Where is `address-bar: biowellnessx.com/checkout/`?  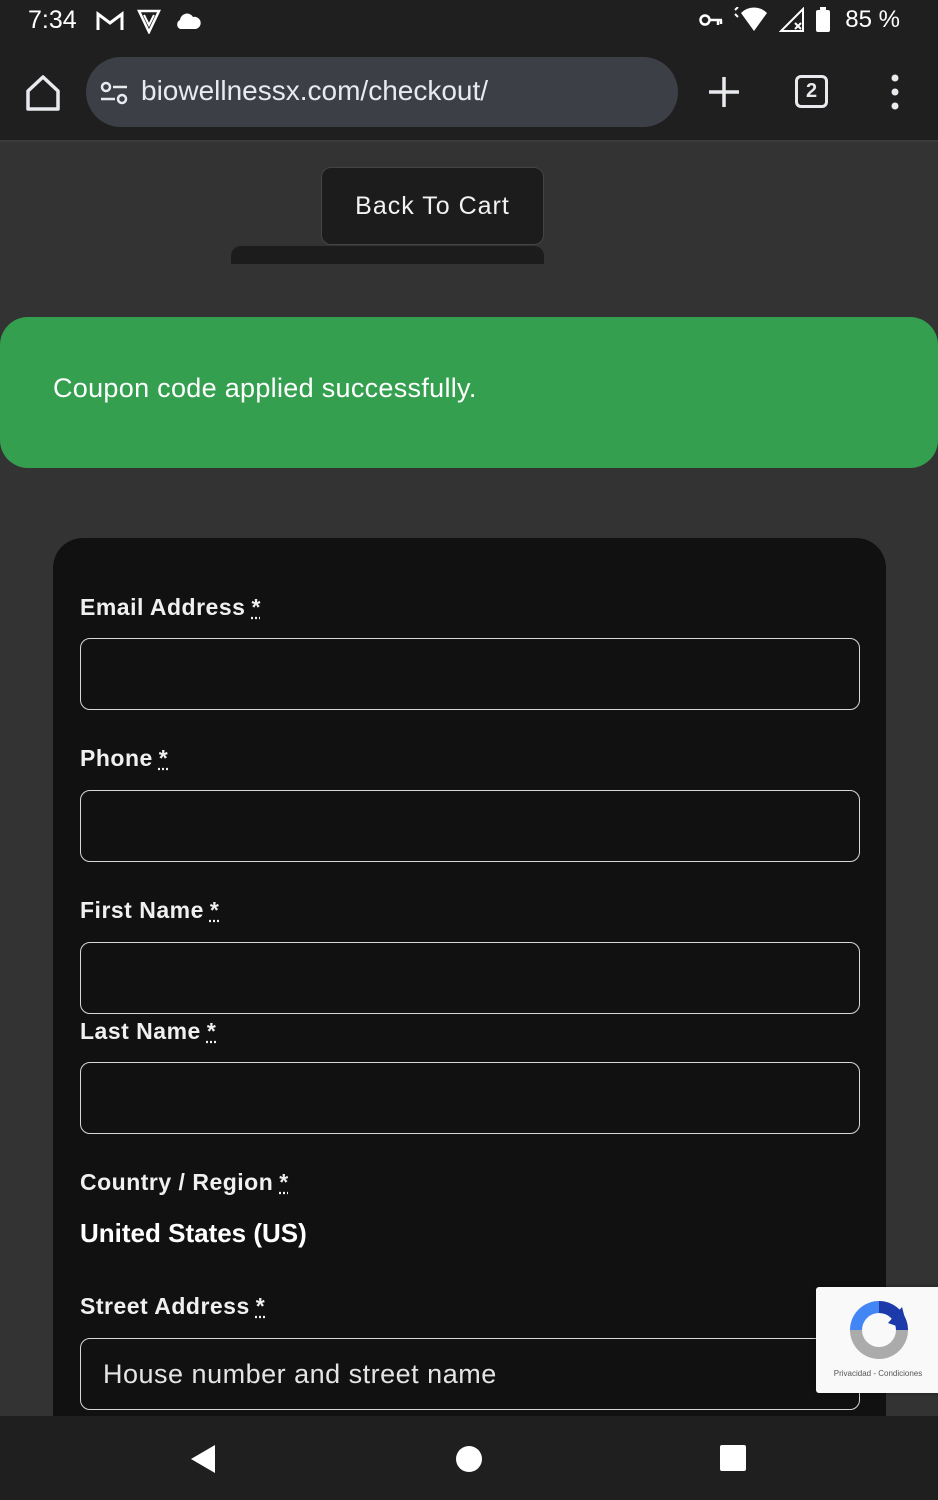 address-bar: biowellnessx.com/checkout/ is located at coordinates (382, 92).